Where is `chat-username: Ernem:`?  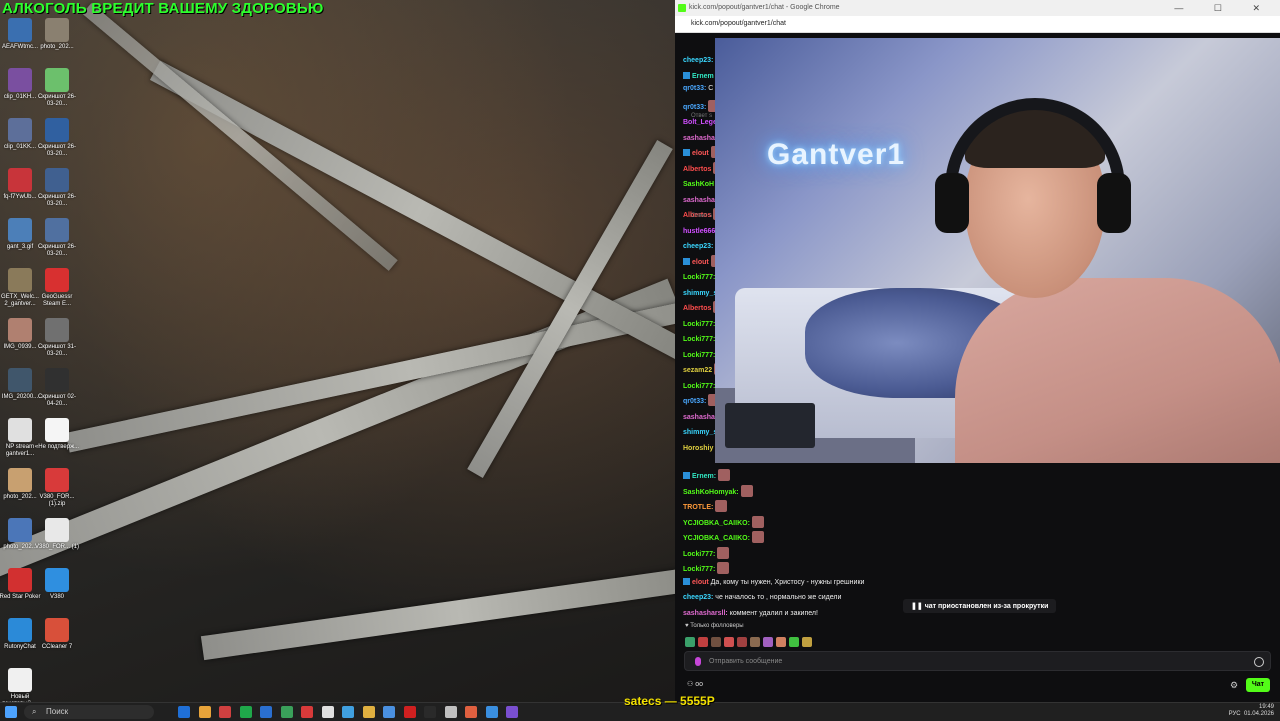
chat-username: Ernem: is located at coordinates (704, 476).